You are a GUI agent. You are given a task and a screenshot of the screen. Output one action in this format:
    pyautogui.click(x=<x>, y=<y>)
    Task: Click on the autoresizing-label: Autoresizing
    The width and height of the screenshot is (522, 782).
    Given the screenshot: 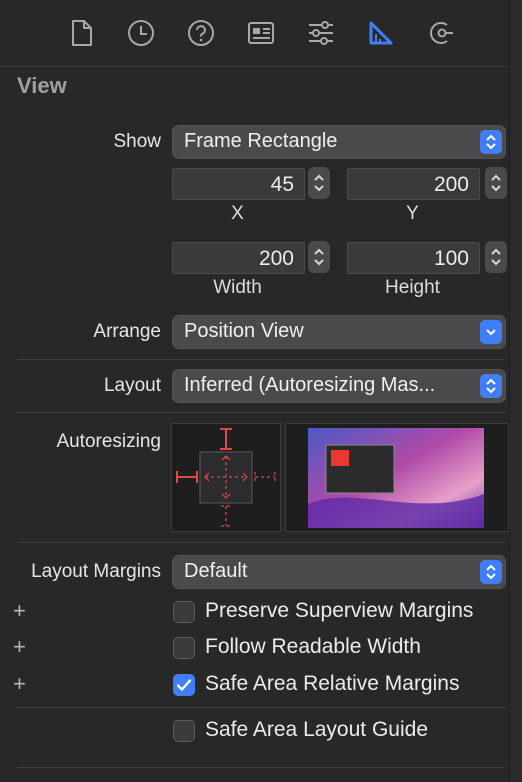 What is the action you would take?
    pyautogui.click(x=108, y=441)
    